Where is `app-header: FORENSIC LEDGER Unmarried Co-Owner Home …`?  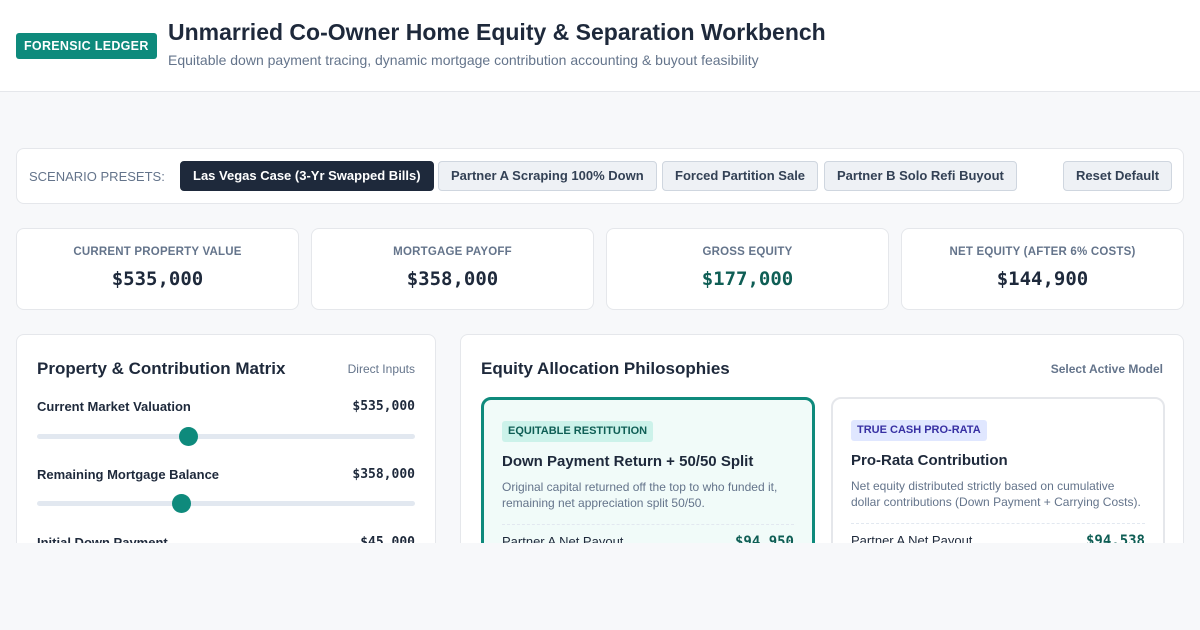 app-header: FORENSIC LEDGER Unmarried Co-Owner Home … is located at coordinates (600, 46).